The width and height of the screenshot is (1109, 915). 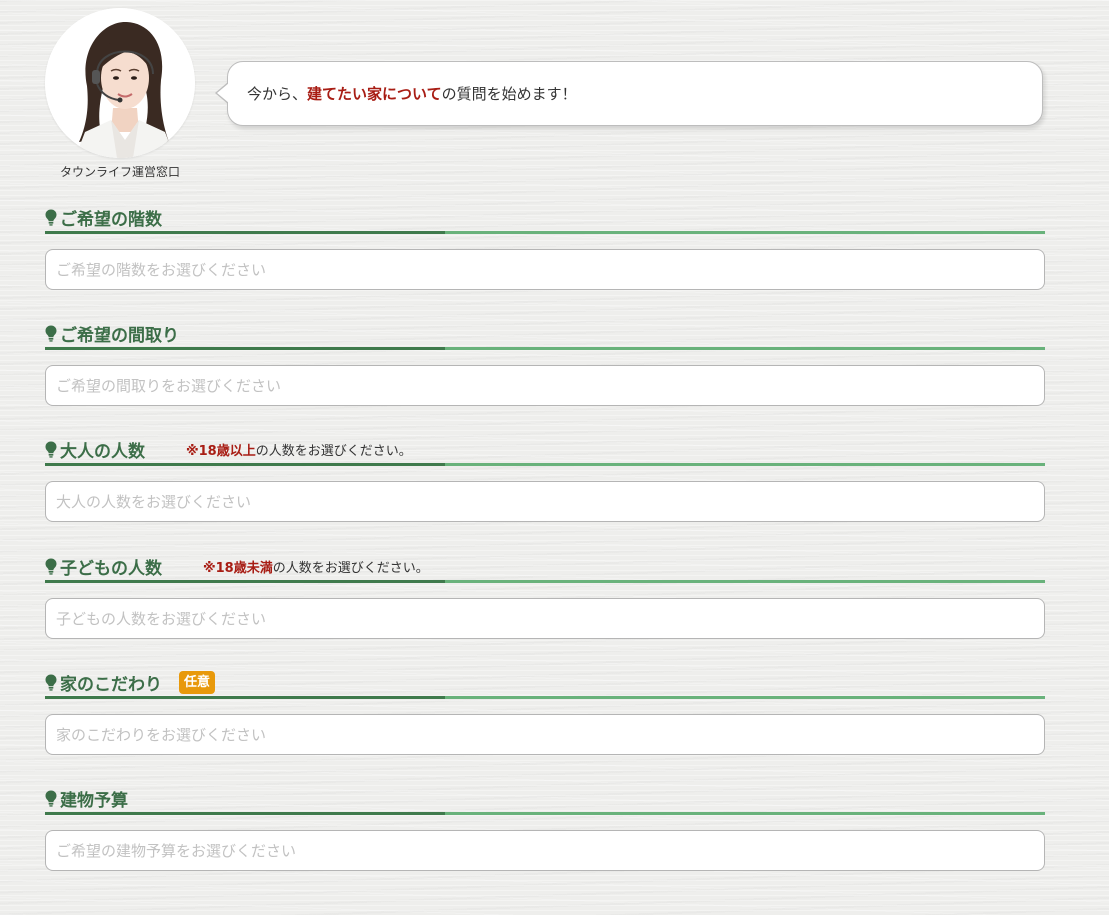 I want to click on section-note: ※18歳以上の人数をお選びください。, so click(x=299, y=449).